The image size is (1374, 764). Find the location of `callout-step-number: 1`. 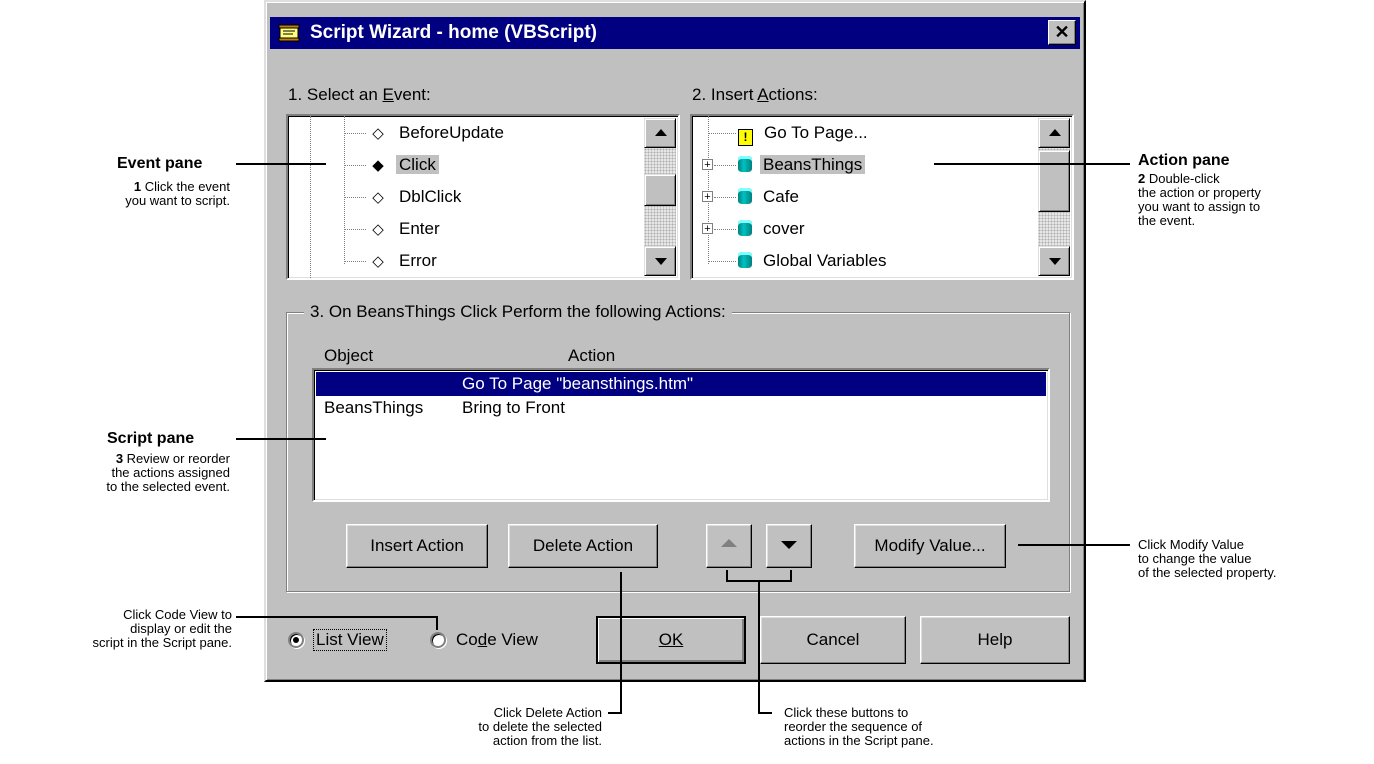

callout-step-number: 1 is located at coordinates (137, 186).